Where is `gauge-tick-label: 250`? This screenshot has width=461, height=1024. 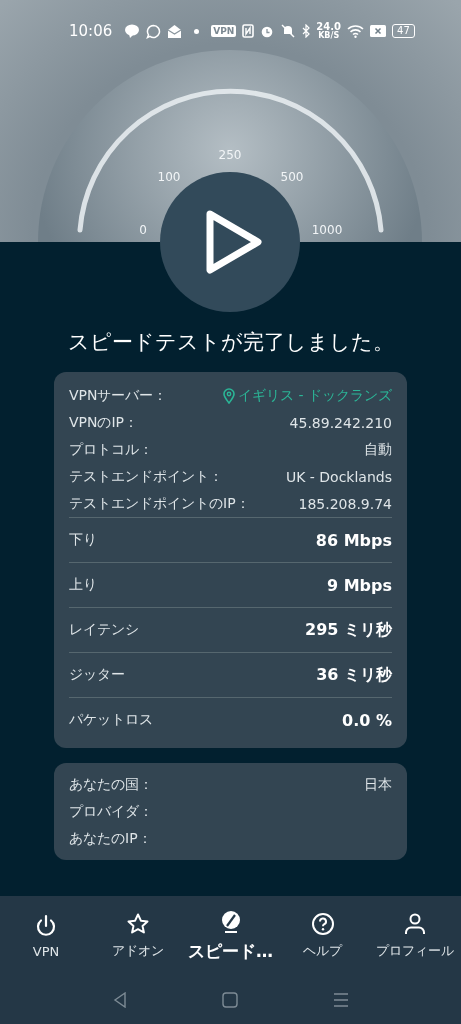
gauge-tick-label: 250 is located at coordinates (230, 155).